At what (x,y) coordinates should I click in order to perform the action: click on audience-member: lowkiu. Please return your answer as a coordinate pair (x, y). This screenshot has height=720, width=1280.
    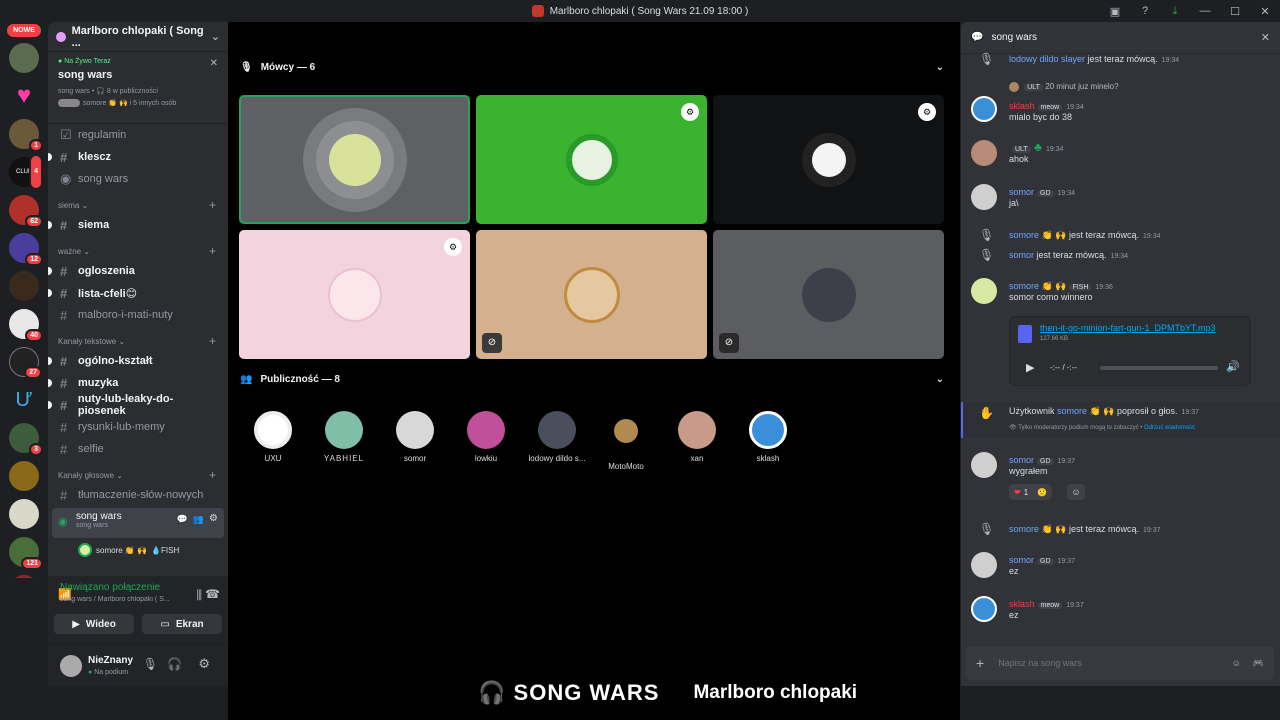
    Looking at the image, I should click on (486, 437).